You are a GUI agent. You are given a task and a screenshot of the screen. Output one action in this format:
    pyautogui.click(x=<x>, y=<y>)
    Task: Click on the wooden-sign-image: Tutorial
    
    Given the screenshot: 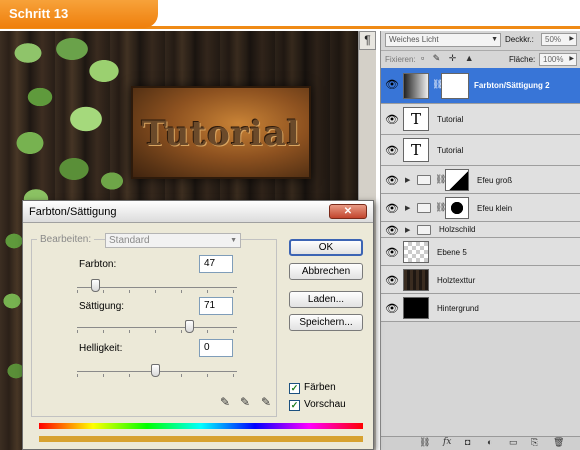 What is the action you would take?
    pyautogui.click(x=221, y=132)
    